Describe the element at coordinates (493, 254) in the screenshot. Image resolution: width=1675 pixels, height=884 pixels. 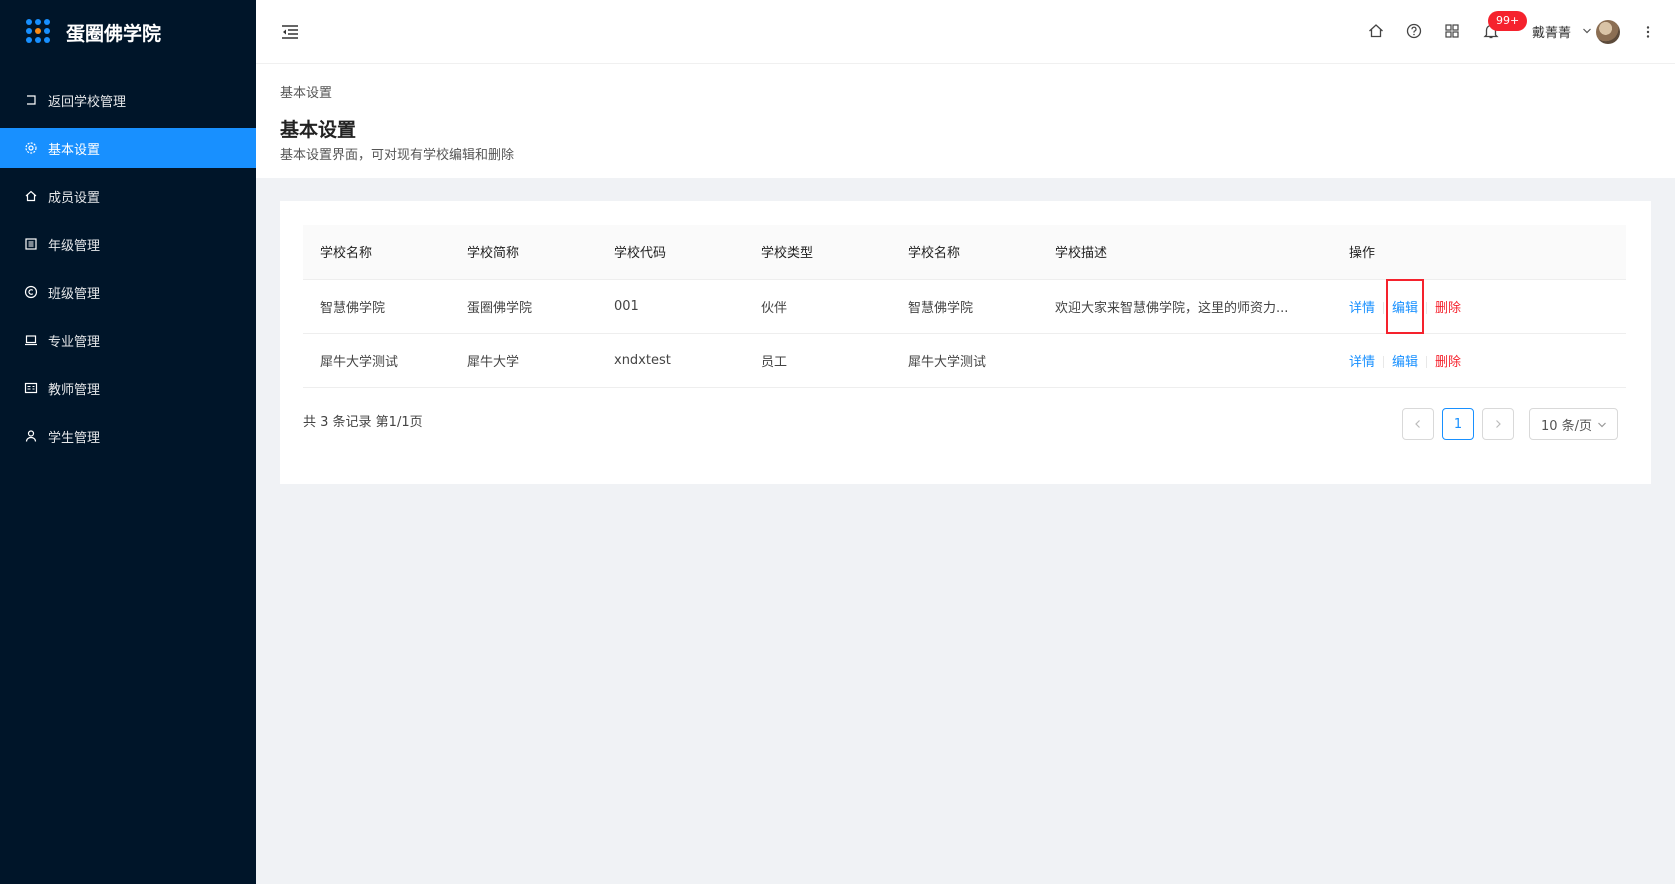
I see `column-header: 学校简称` at that location.